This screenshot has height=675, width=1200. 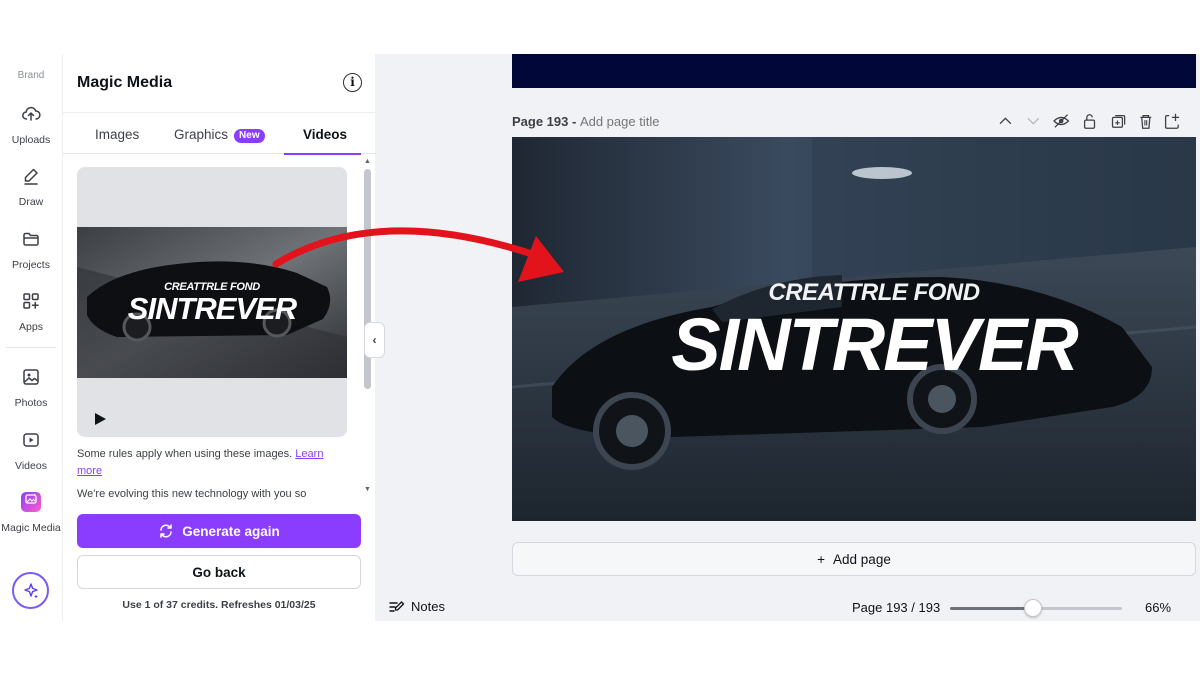 I want to click on refresh-icon, so click(x=166, y=531).